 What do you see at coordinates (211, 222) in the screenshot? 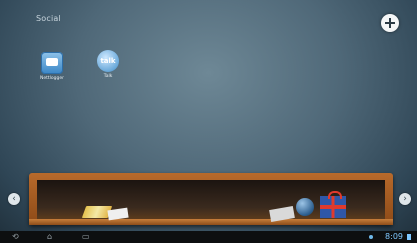
I see `shelf-front-edge` at bounding box center [211, 222].